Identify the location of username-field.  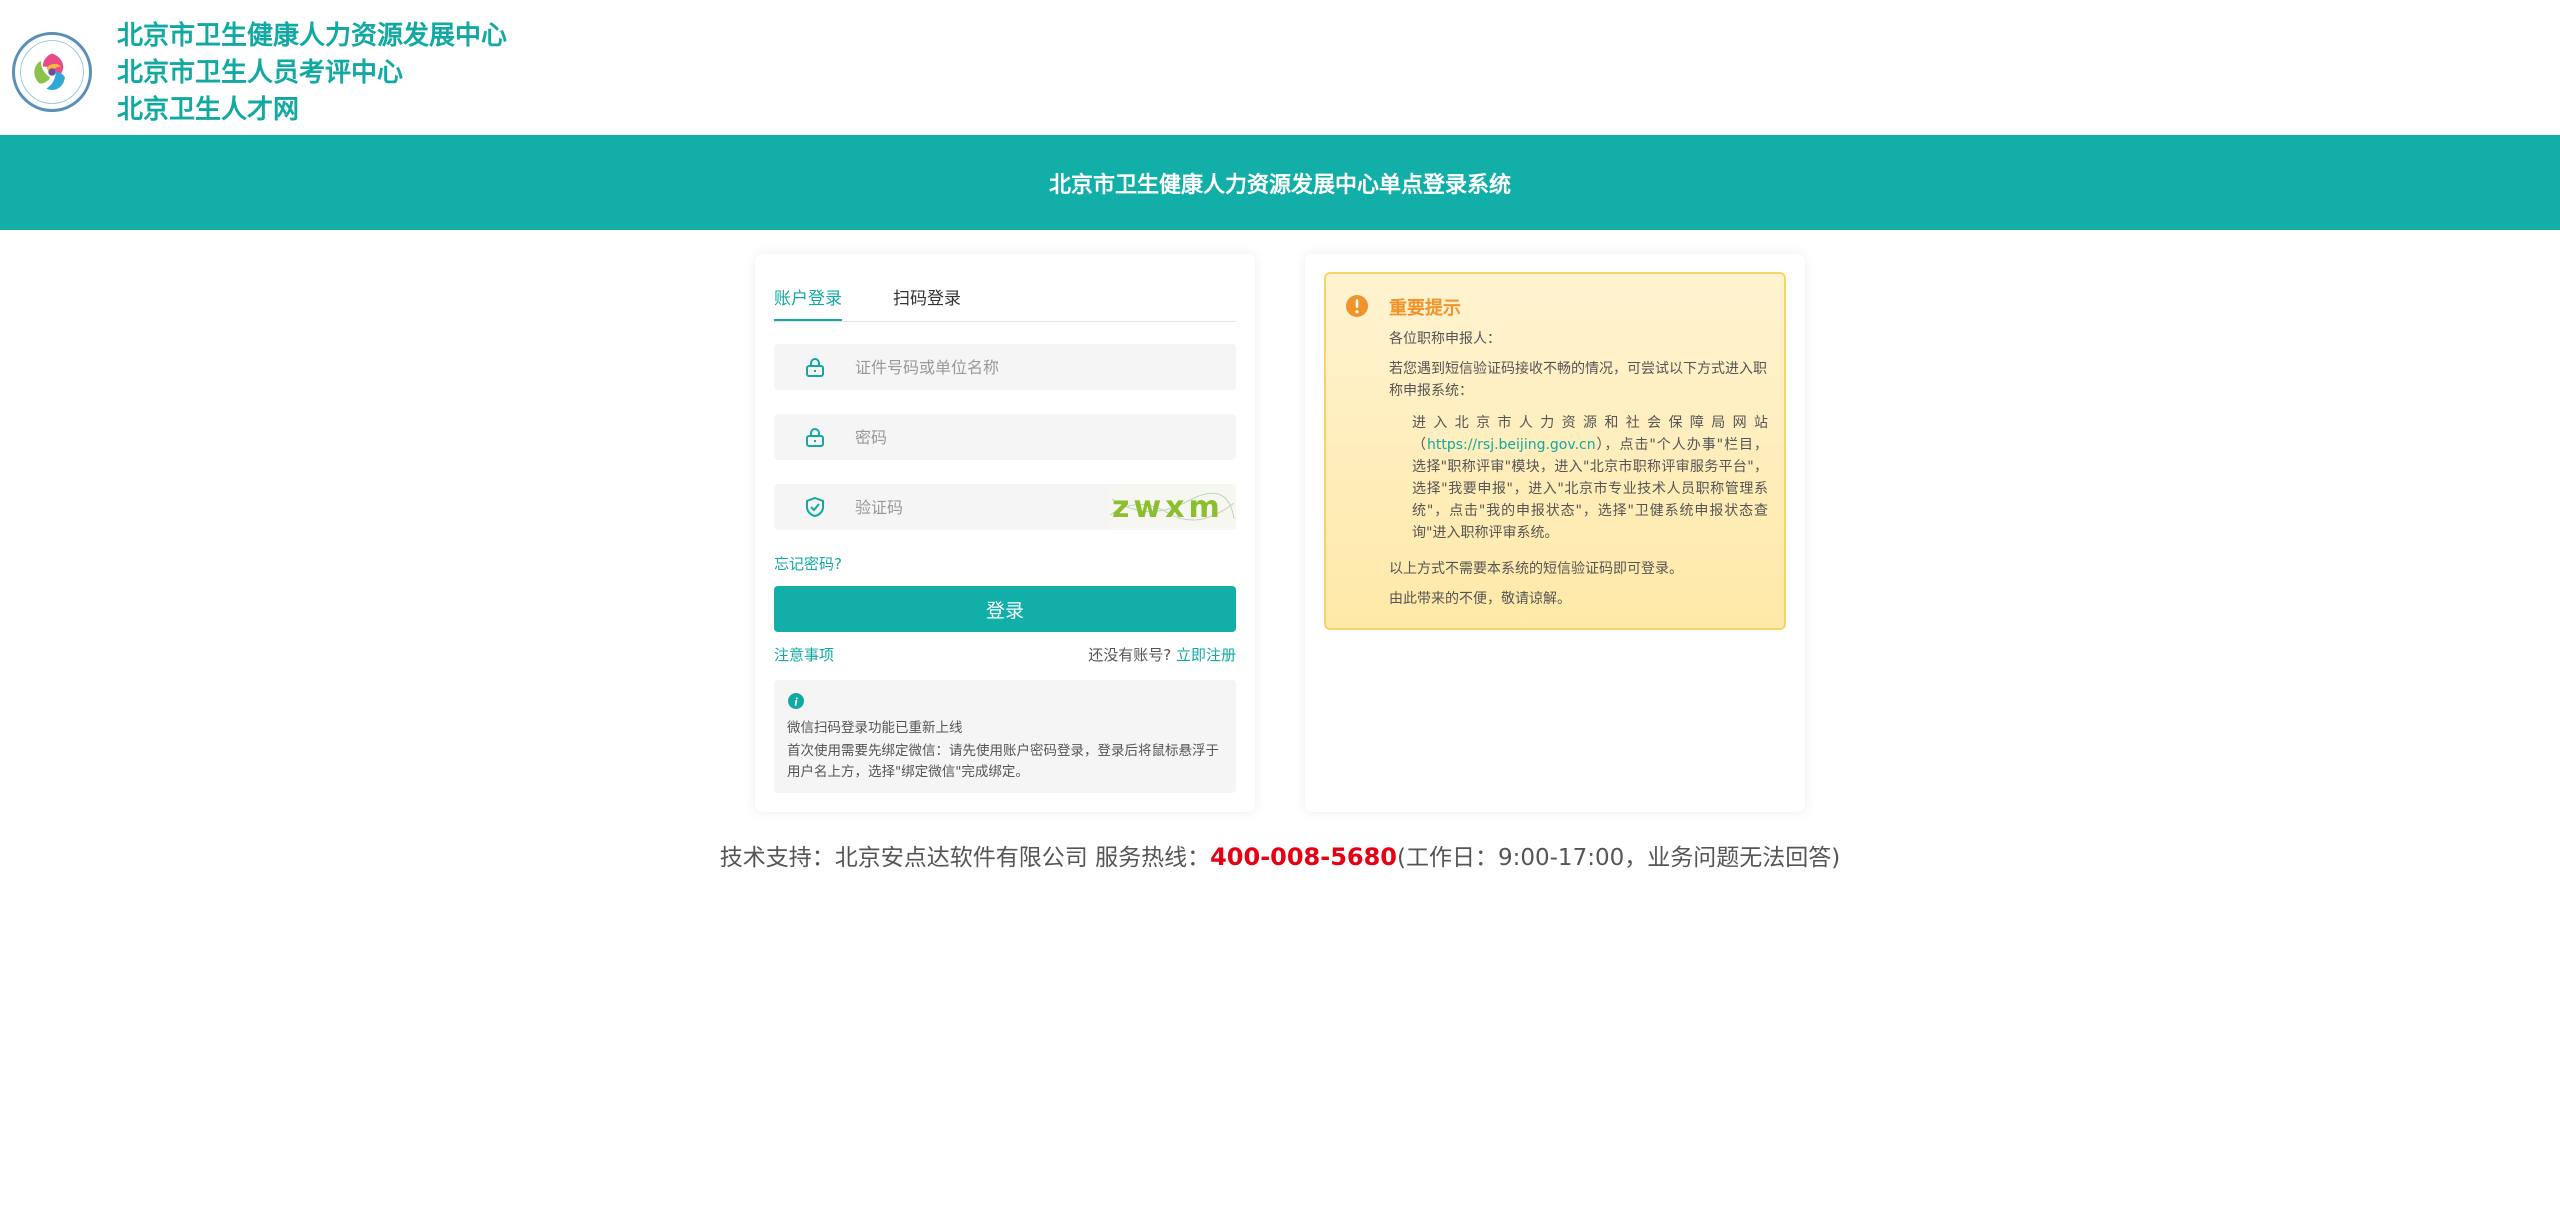
(1005, 367).